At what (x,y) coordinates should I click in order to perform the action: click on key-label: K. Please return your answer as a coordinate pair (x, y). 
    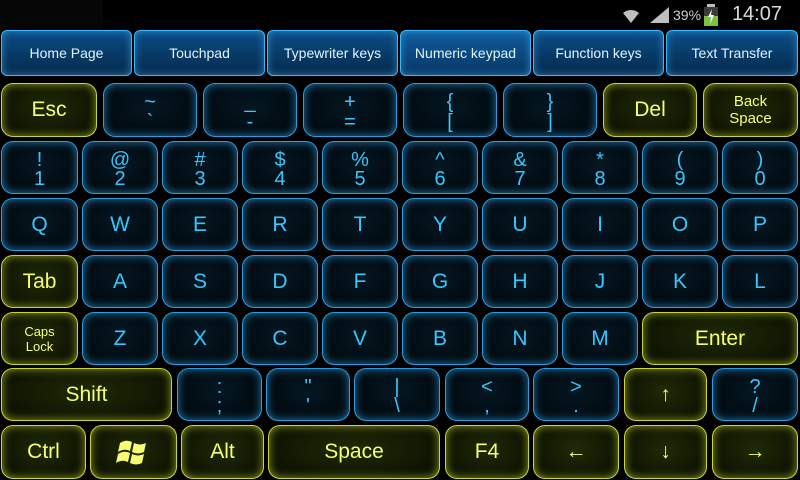
    Looking at the image, I should click on (679, 281).